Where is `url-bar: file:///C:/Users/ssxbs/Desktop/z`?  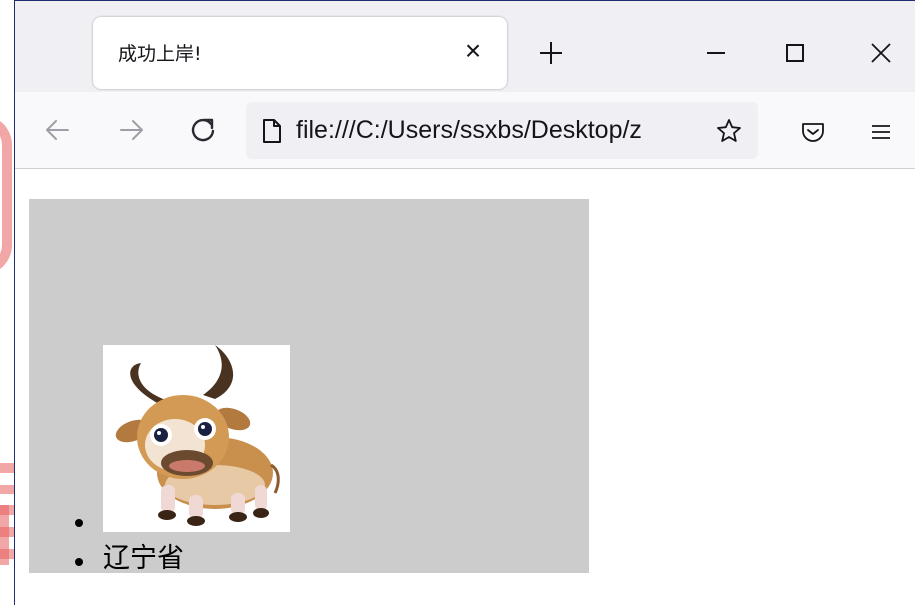 url-bar: file:///C:/Users/ssxbs/Desktop/z is located at coordinates (502, 130).